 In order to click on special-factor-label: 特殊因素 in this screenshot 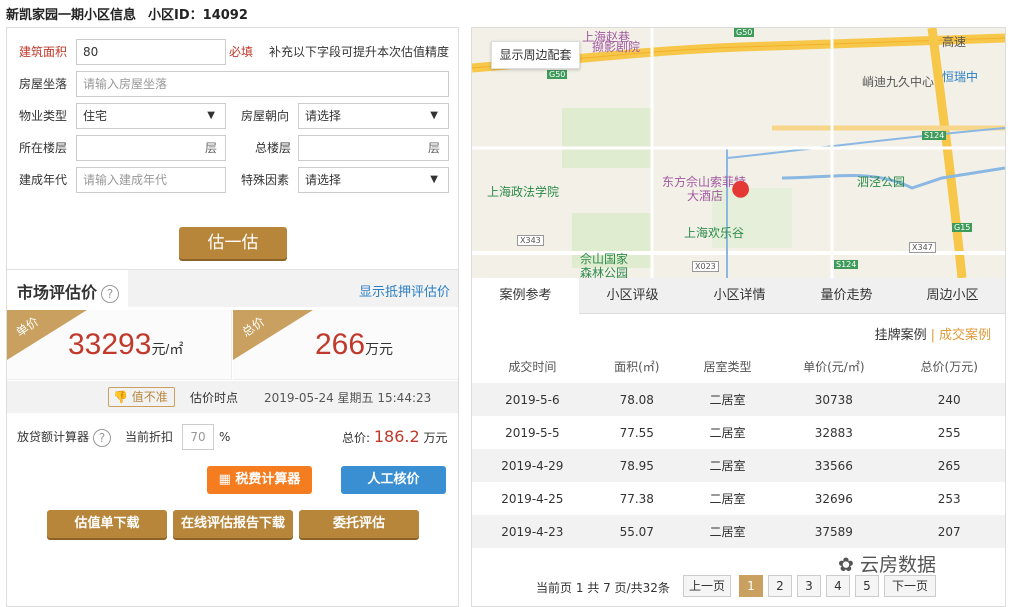, I will do `click(265, 180)`.